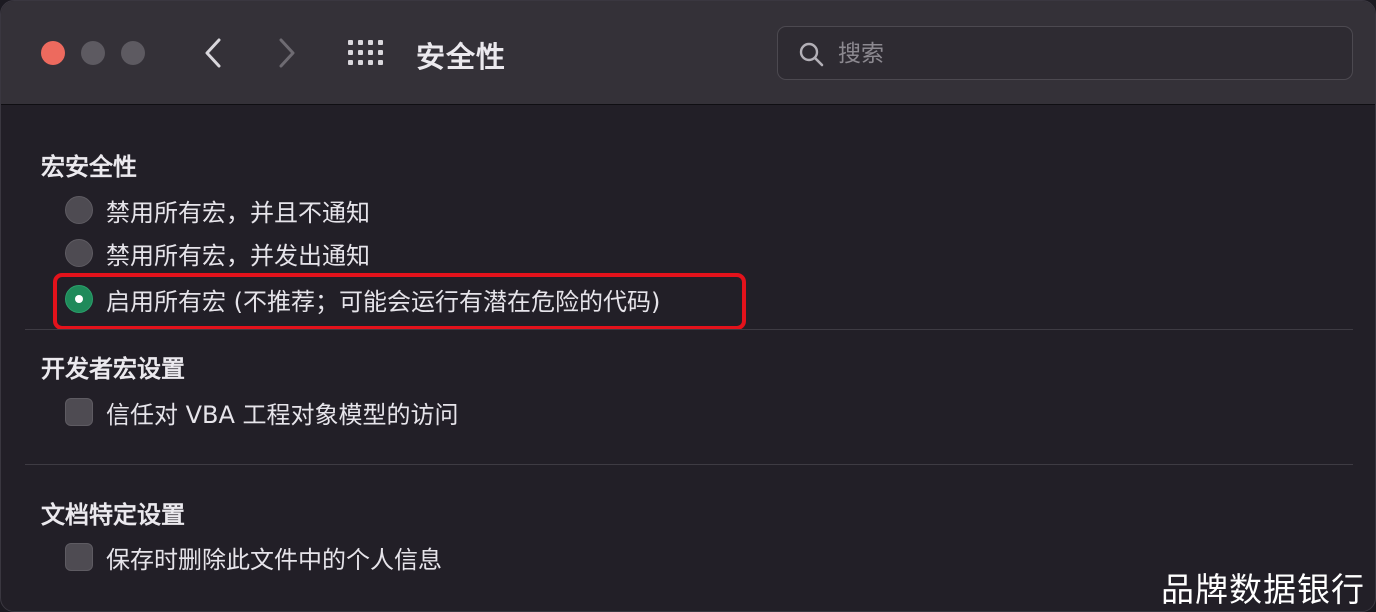 Image resolution: width=1376 pixels, height=612 pixels. I want to click on checkbox-label: 信任对 VBA 工程对象模型的访问, so click(282, 414).